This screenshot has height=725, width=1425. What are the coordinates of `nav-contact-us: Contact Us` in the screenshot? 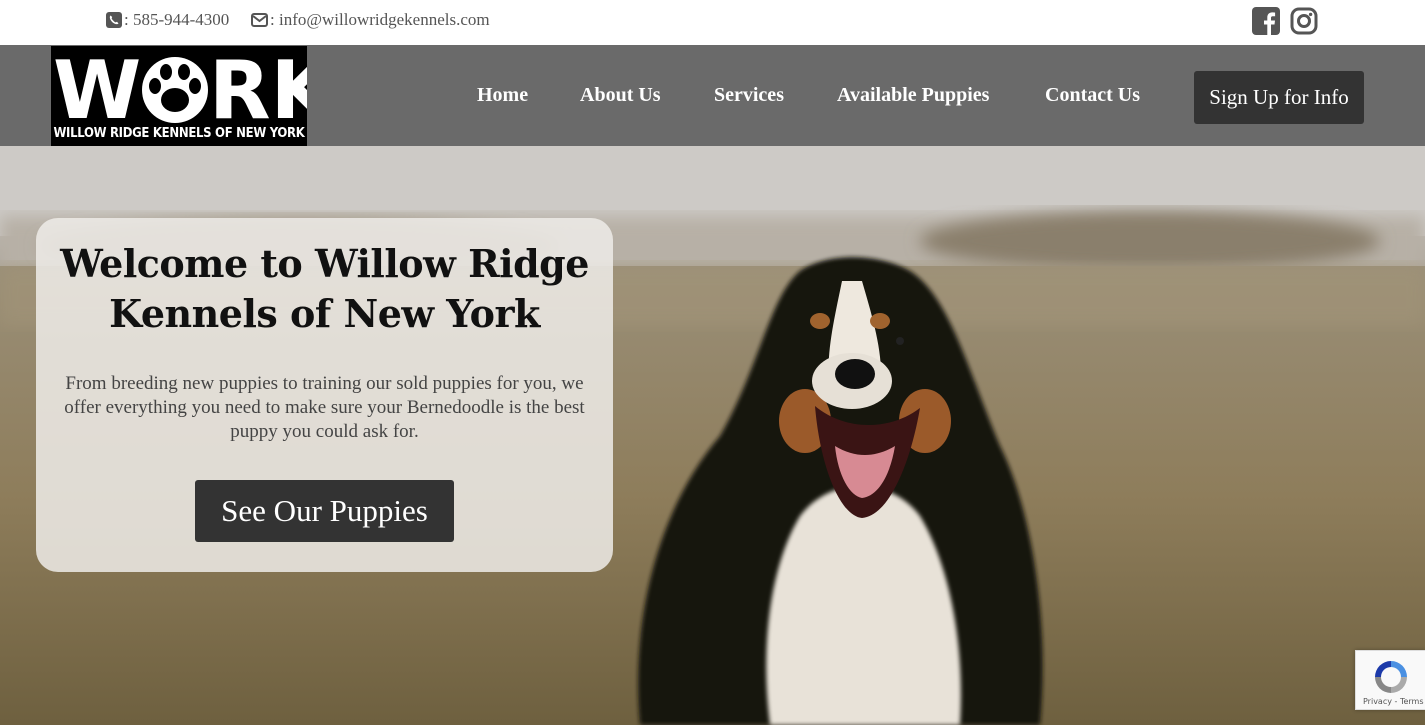 It's located at (1092, 95).